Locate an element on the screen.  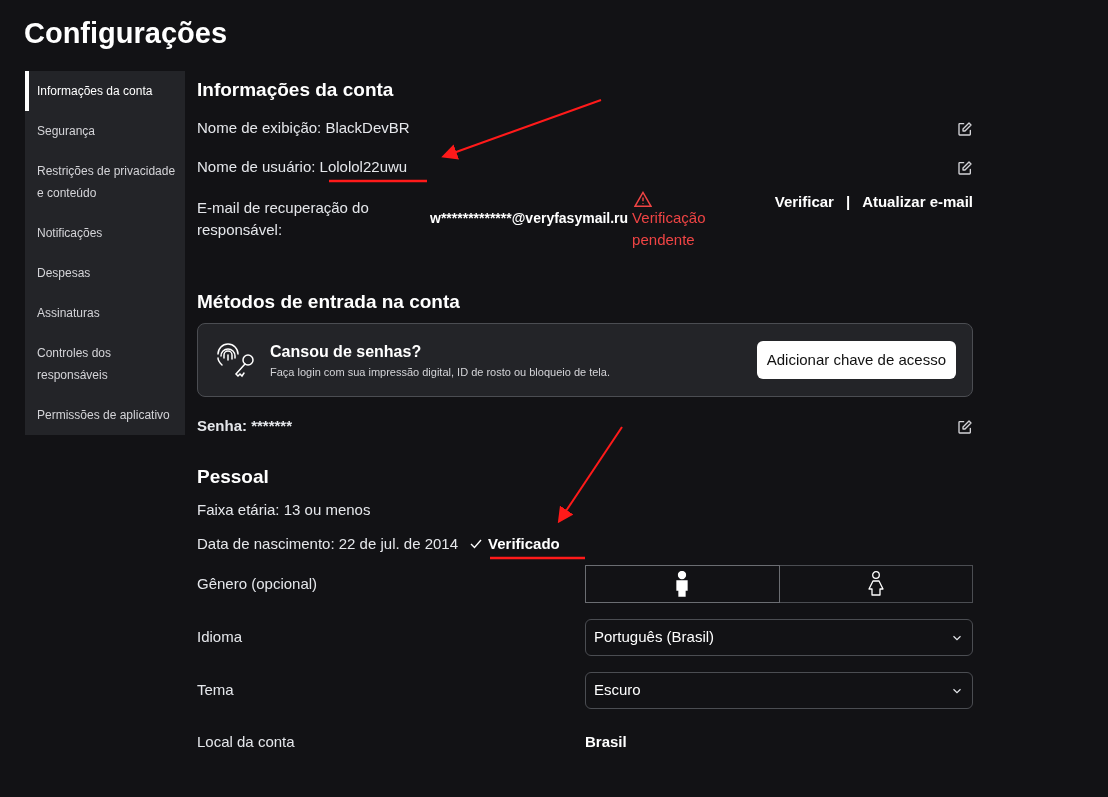
check-icon is located at coordinates (476, 544).